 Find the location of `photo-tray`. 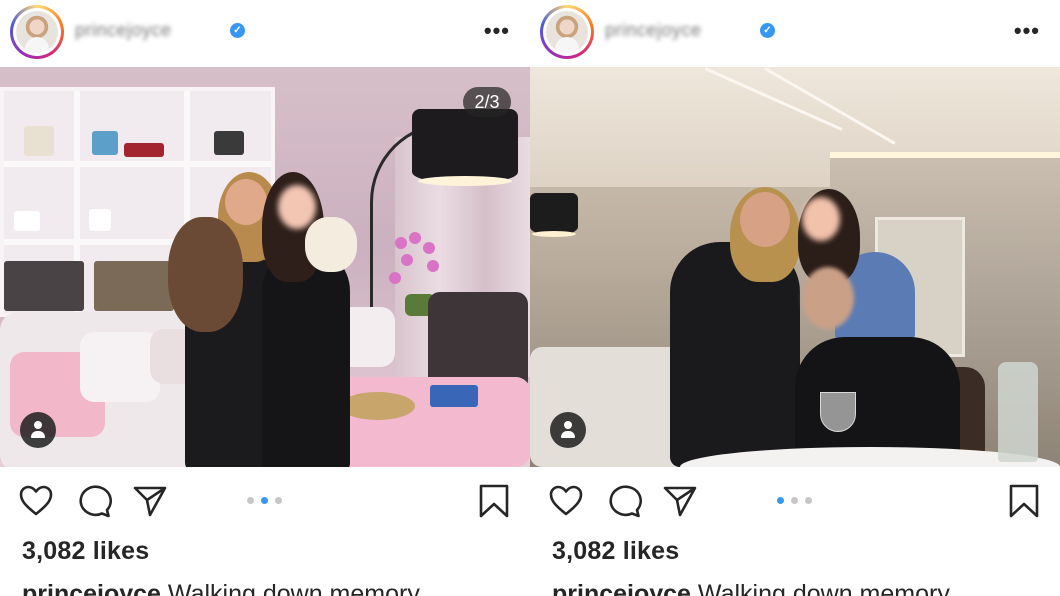

photo-tray is located at coordinates (377, 406).